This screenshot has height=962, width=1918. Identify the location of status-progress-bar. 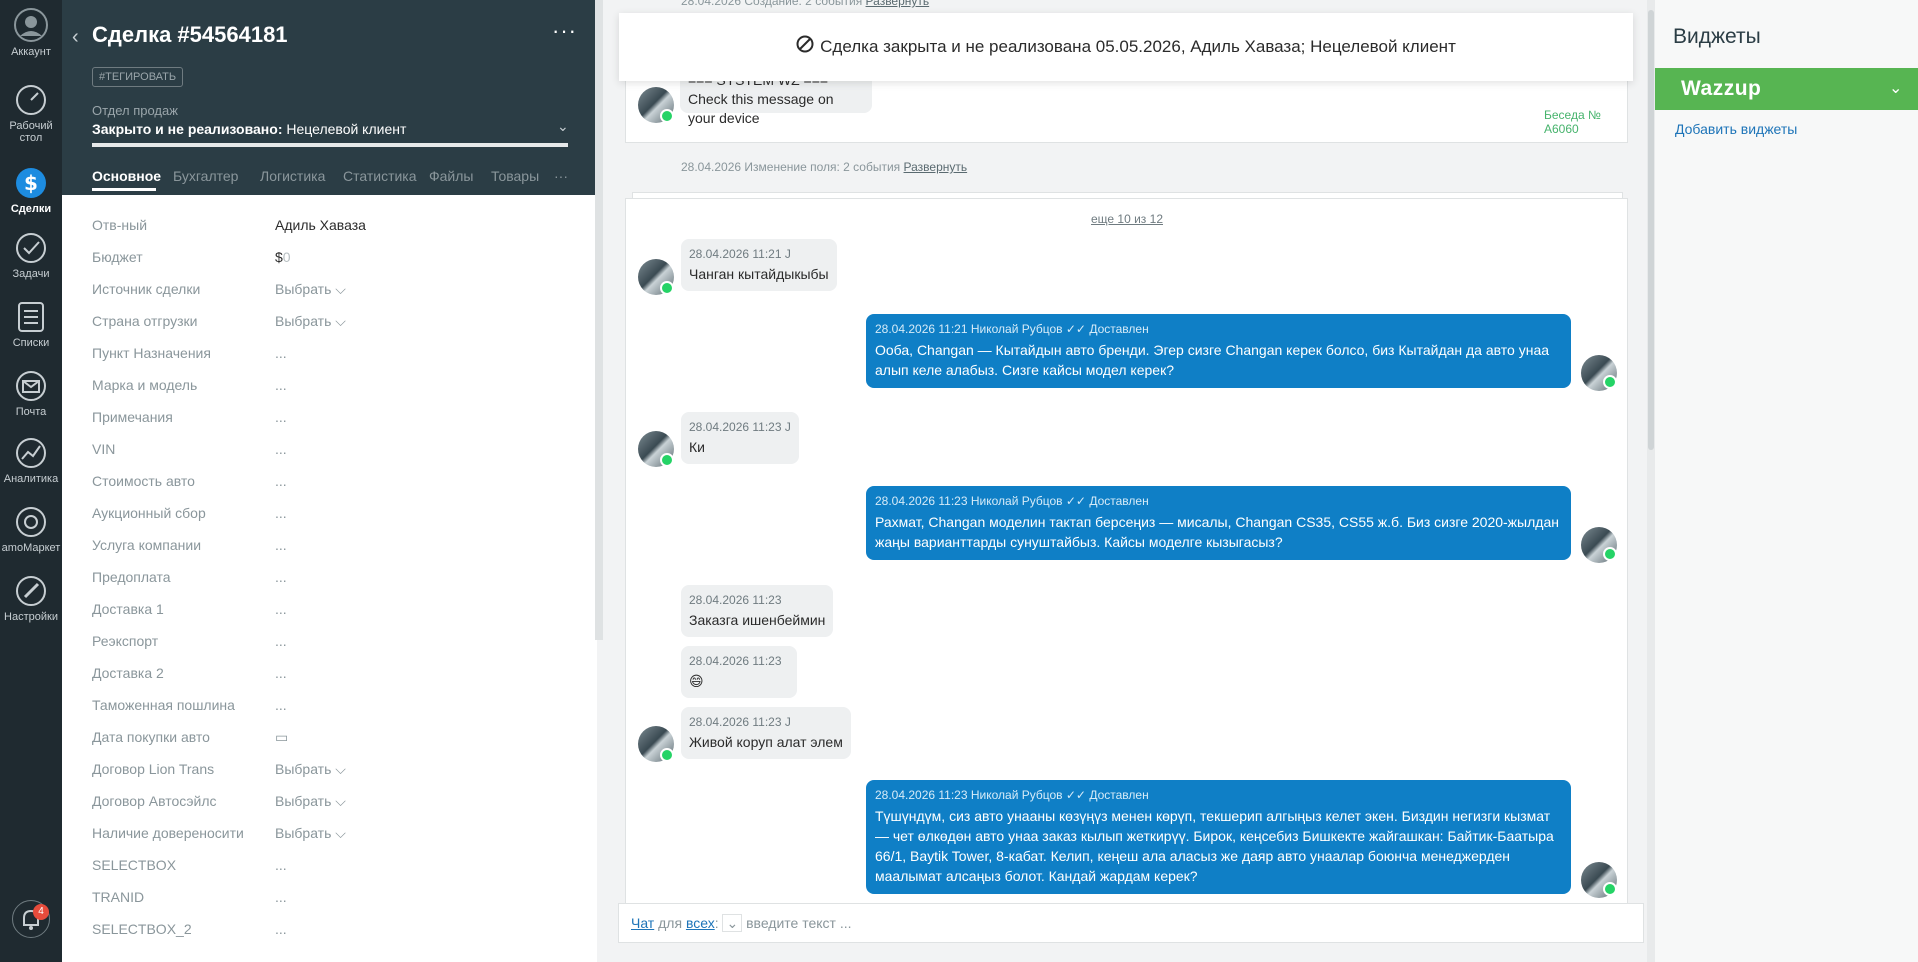
(330, 145).